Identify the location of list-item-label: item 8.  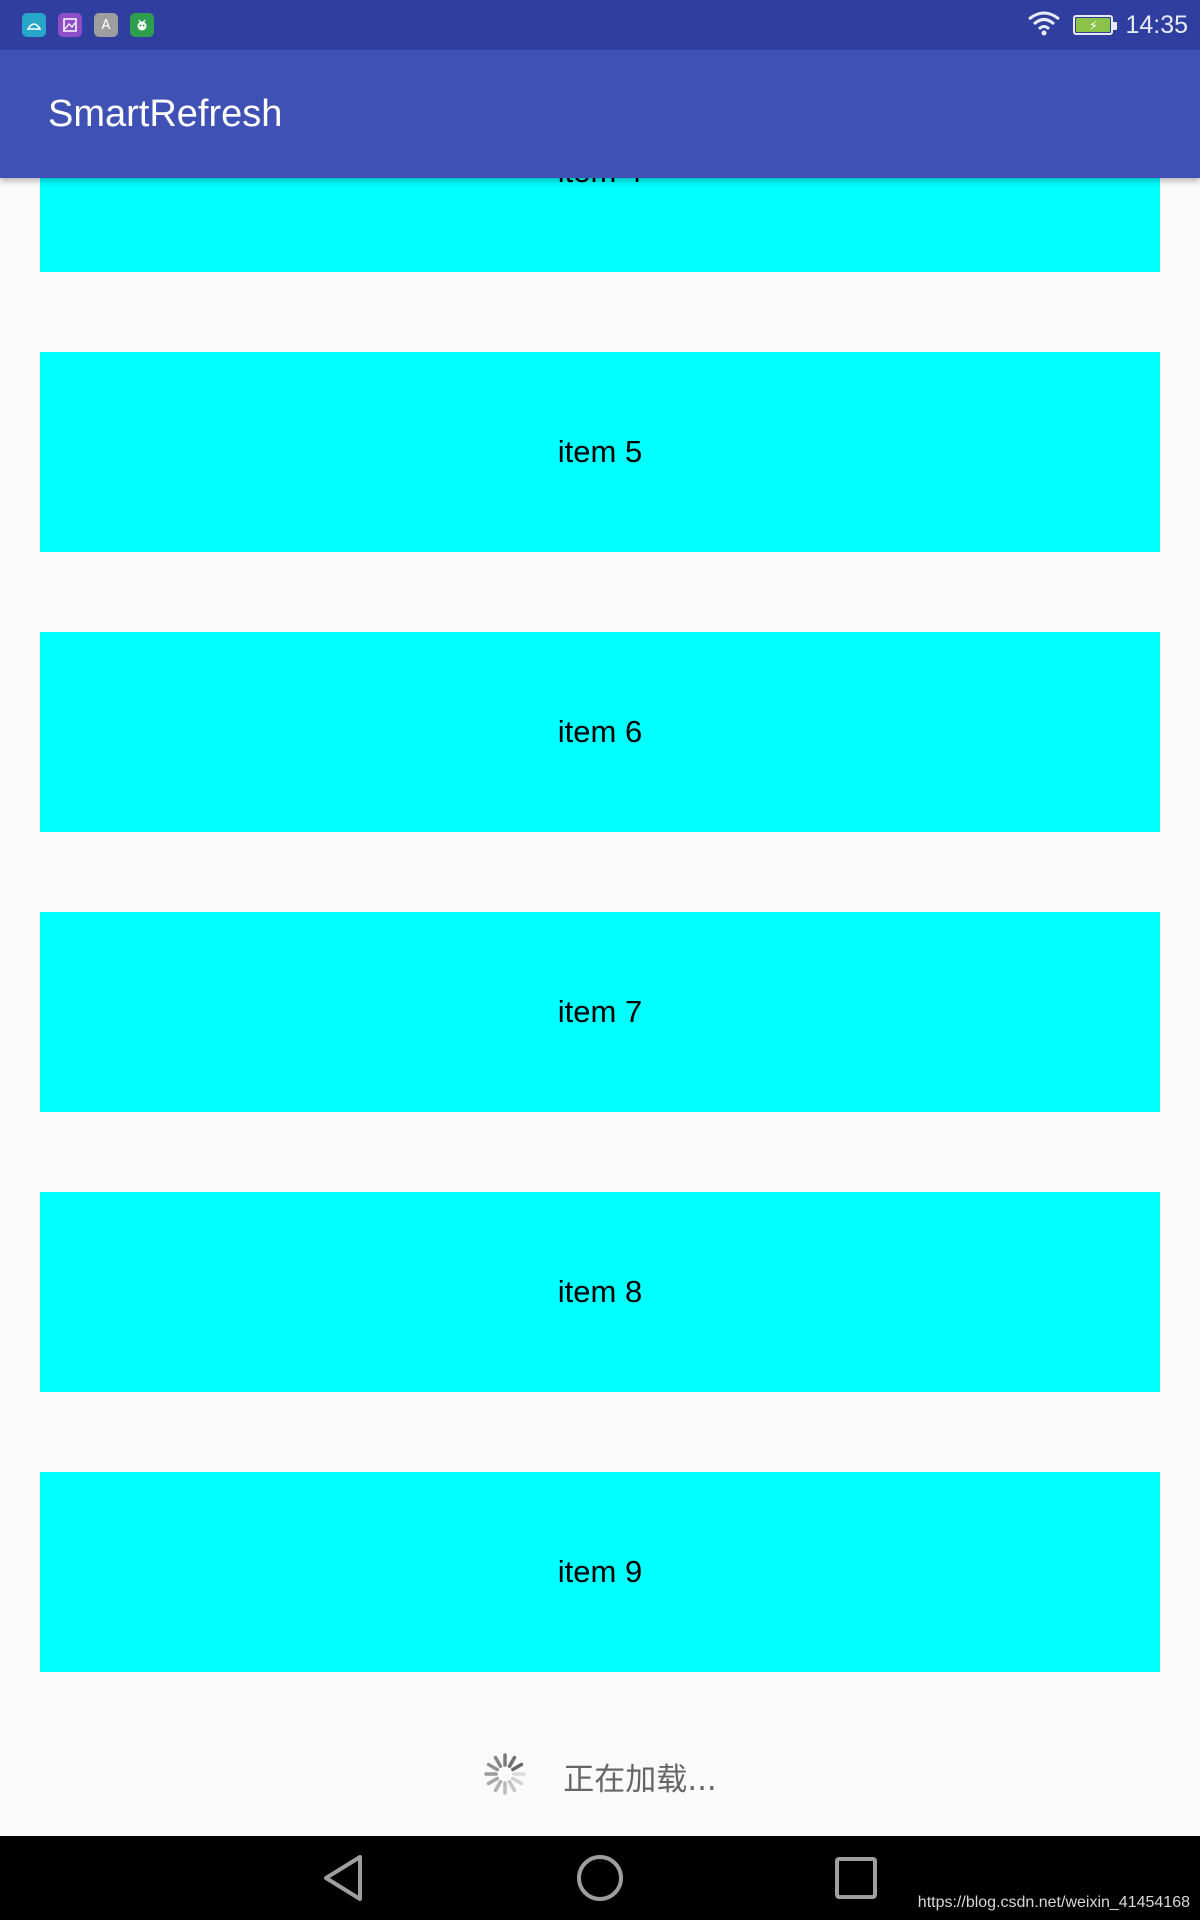
(600, 1291).